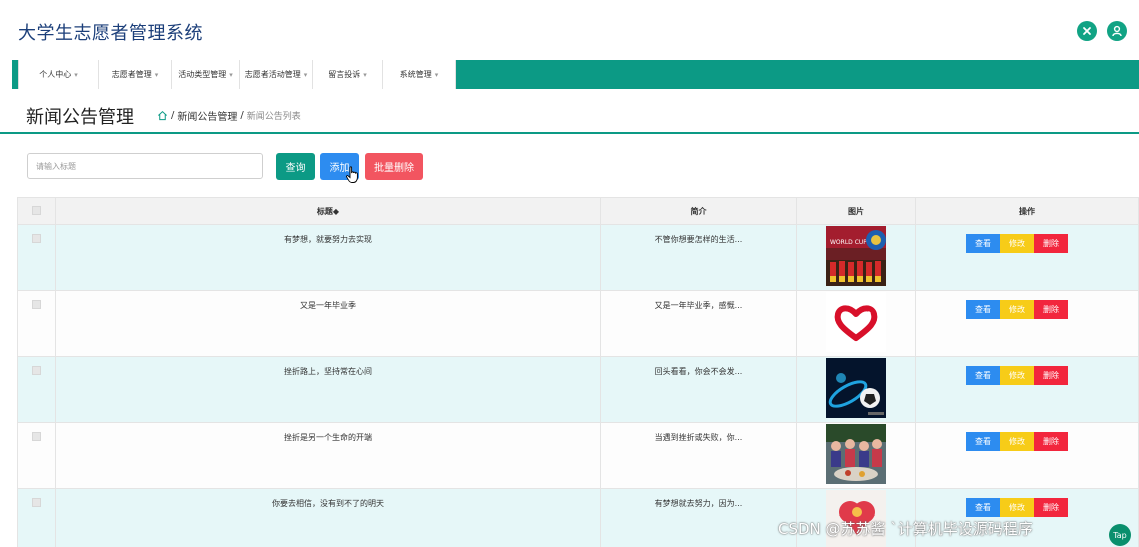 This screenshot has height=547, width=1139. Describe the element at coordinates (856, 211) in the screenshot. I see `header-image: 图片` at that location.